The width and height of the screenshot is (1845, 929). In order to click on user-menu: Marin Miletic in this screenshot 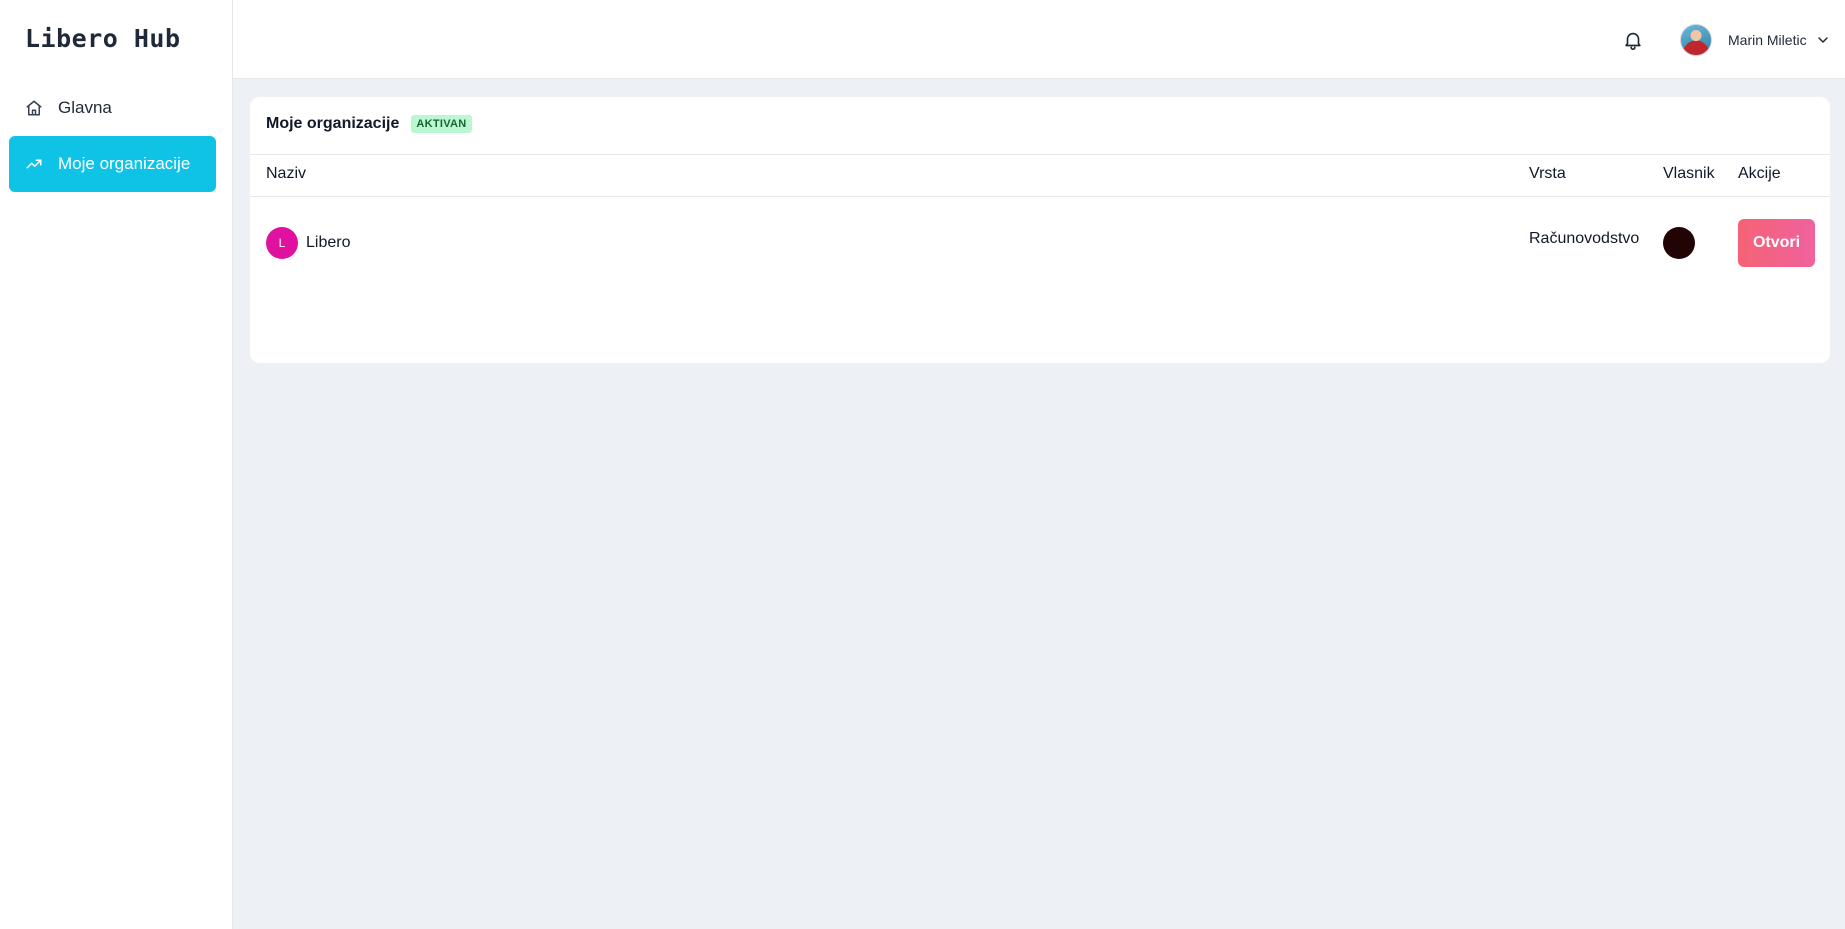, I will do `click(1754, 40)`.